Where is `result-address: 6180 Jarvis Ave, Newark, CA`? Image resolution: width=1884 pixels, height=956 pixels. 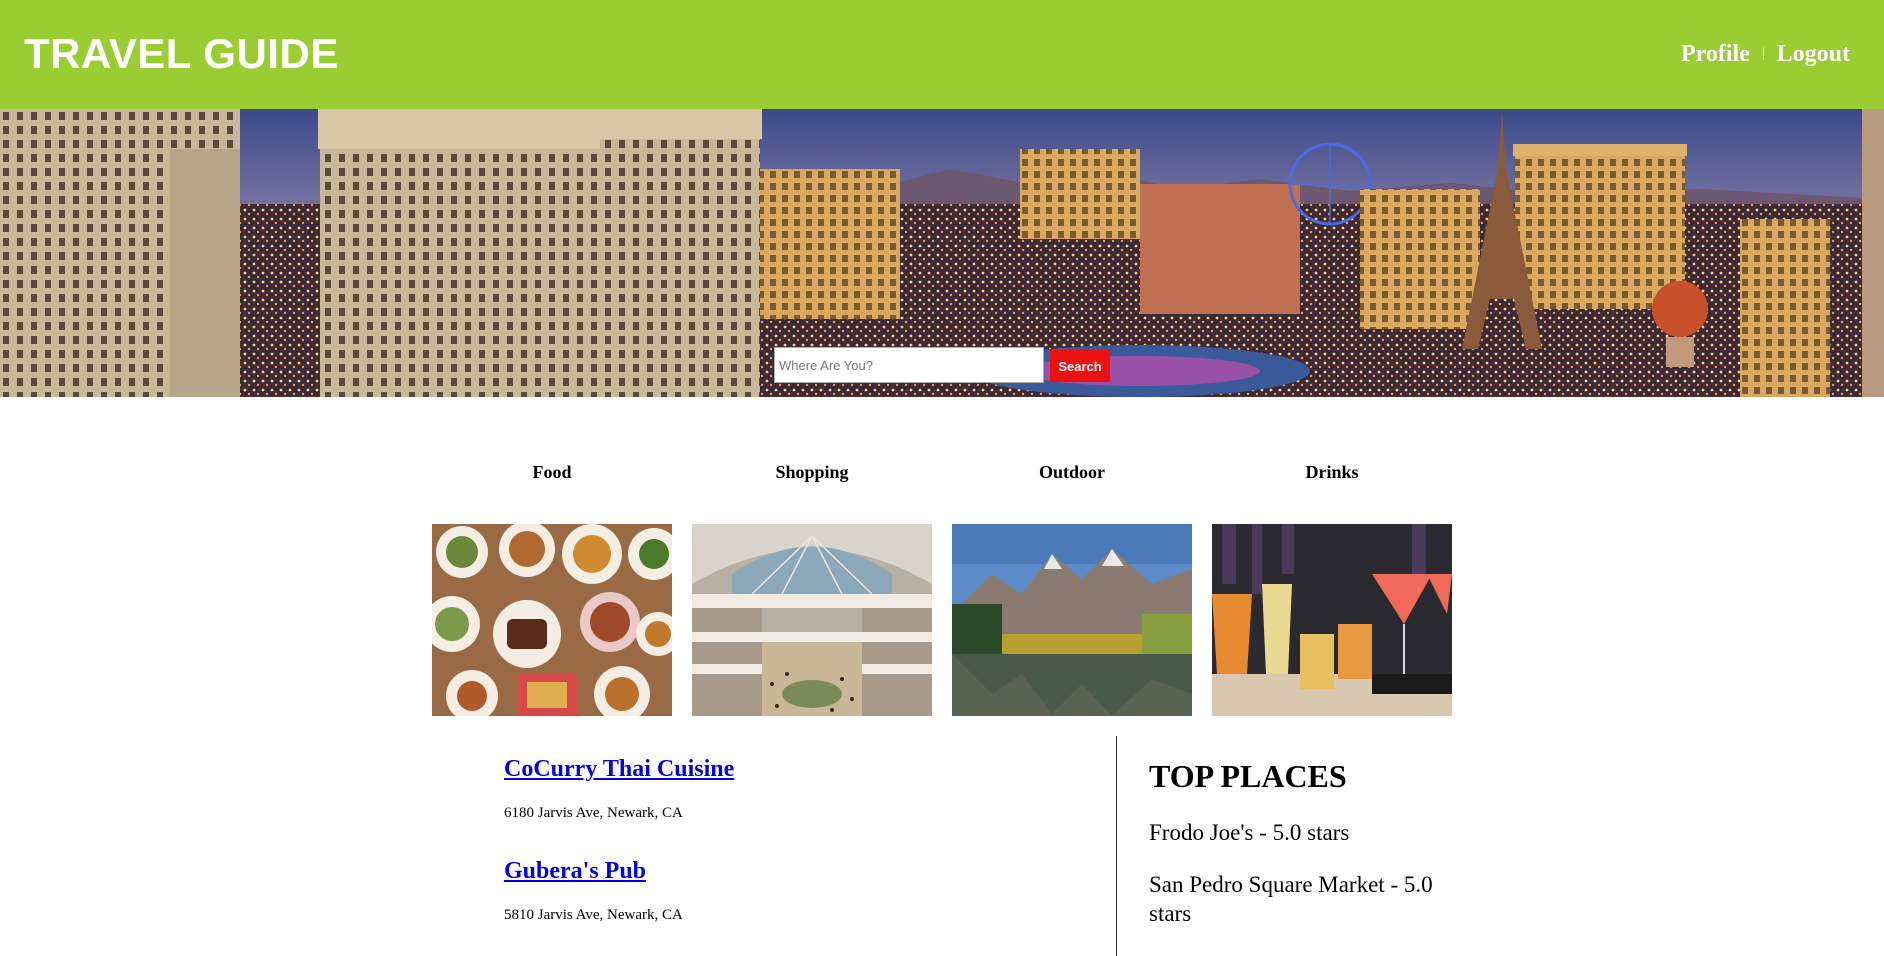 result-address: 6180 Jarvis Ave, Newark, CA is located at coordinates (593, 813).